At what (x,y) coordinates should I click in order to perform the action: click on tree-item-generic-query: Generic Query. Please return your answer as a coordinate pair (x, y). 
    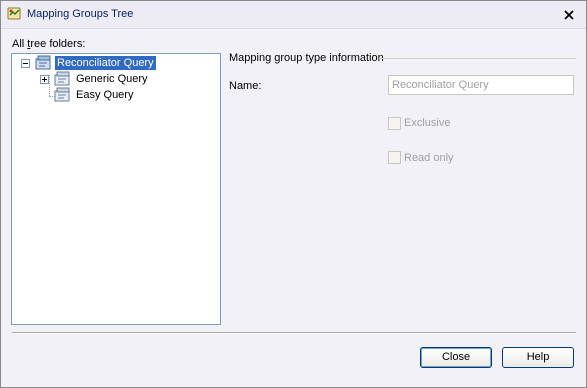
    Looking at the image, I should click on (115, 79).